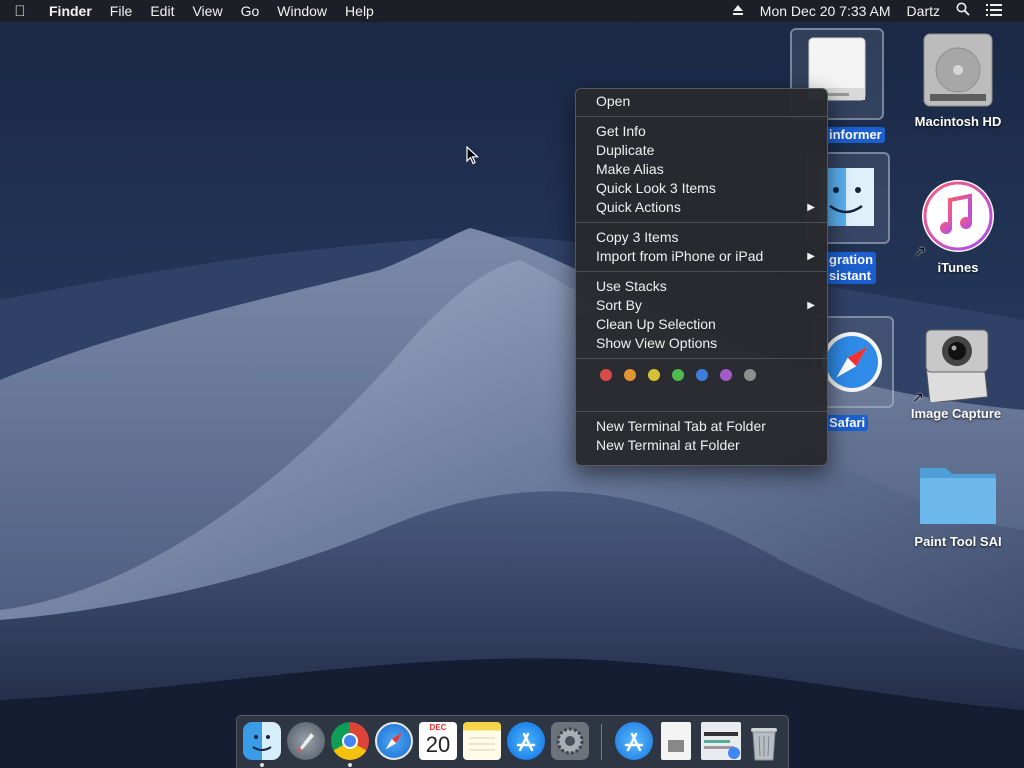 This screenshot has width=1024, height=768. What do you see at coordinates (121, 11) in the screenshot?
I see `menu-file: File` at bounding box center [121, 11].